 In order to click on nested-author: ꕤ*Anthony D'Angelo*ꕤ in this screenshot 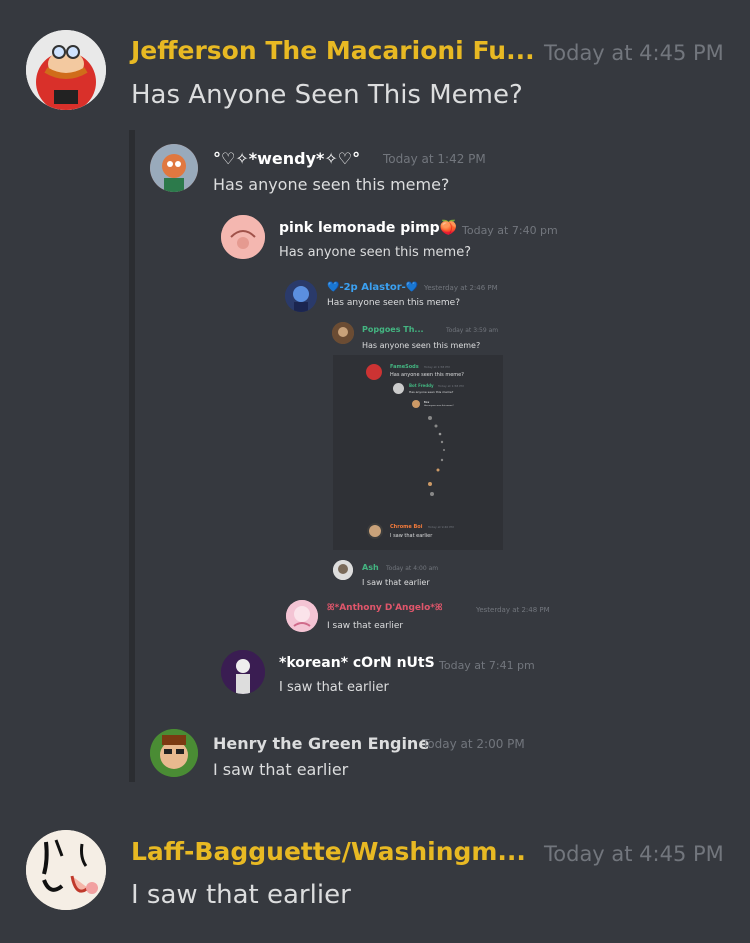, I will do `click(385, 608)`.